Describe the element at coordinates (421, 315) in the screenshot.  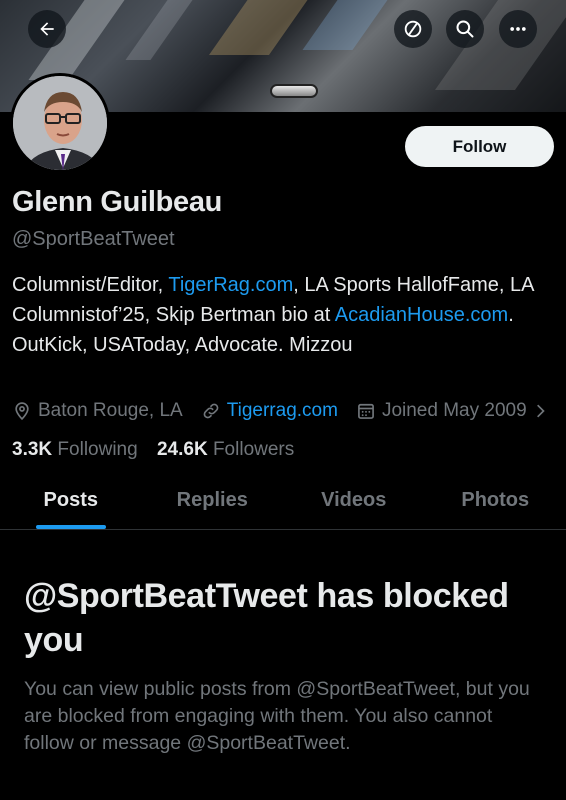
I see `bio-link-acadianhouse: AcadianHouse.com` at that location.